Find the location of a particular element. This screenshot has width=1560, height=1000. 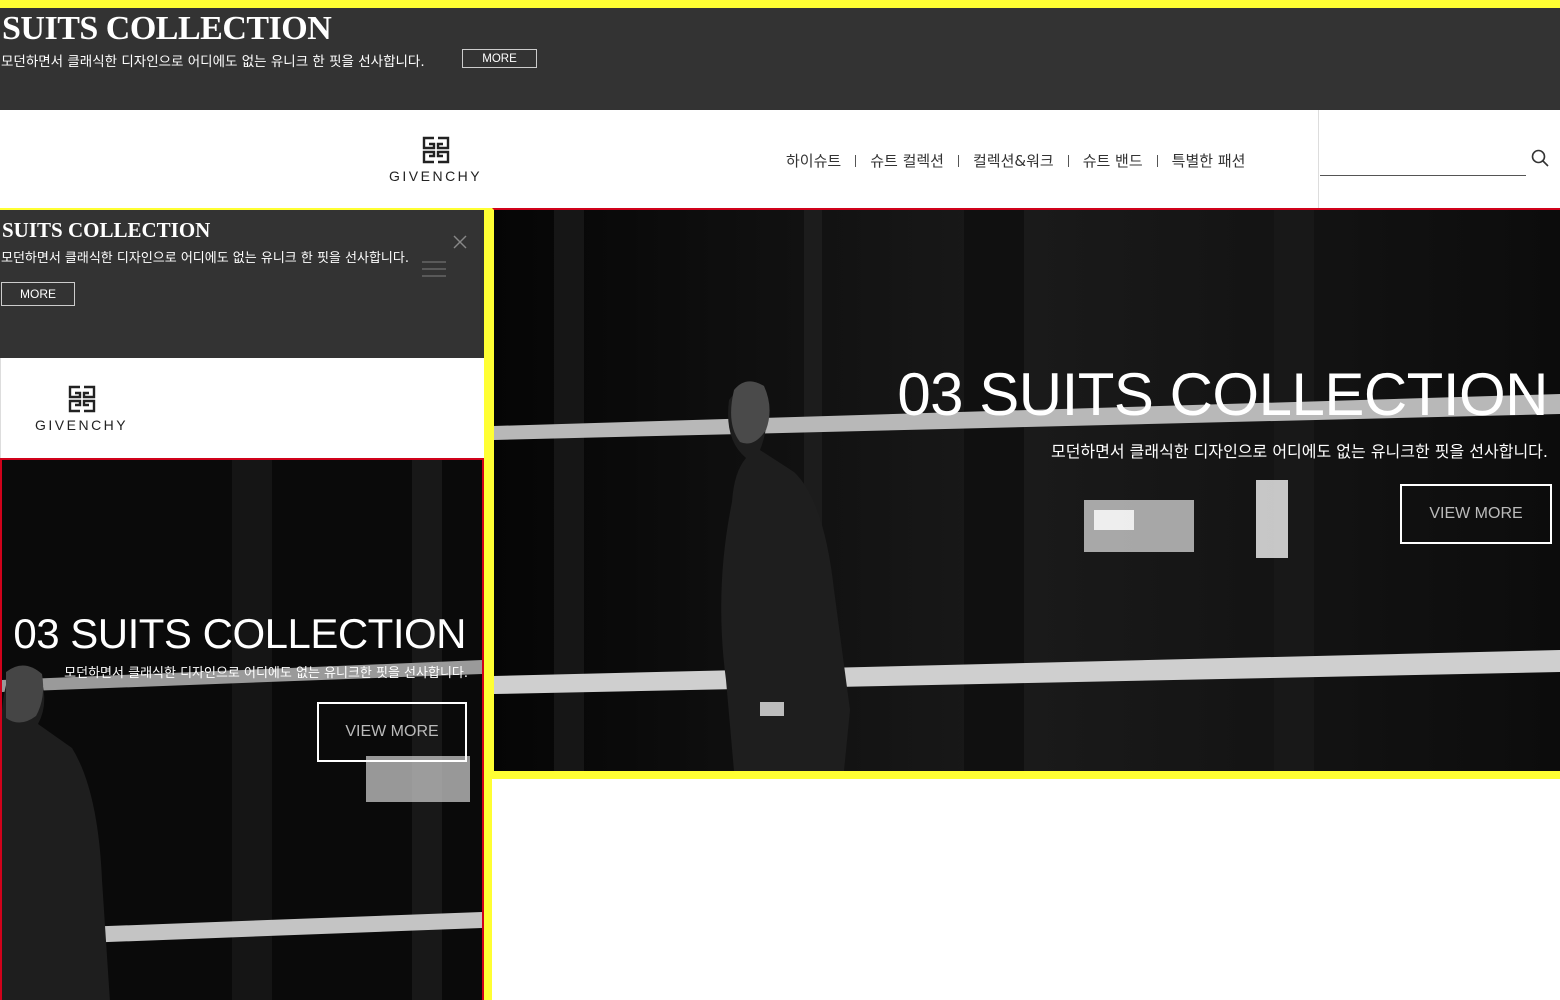

brand-wordmark: GIVENCHY is located at coordinates (436, 176).